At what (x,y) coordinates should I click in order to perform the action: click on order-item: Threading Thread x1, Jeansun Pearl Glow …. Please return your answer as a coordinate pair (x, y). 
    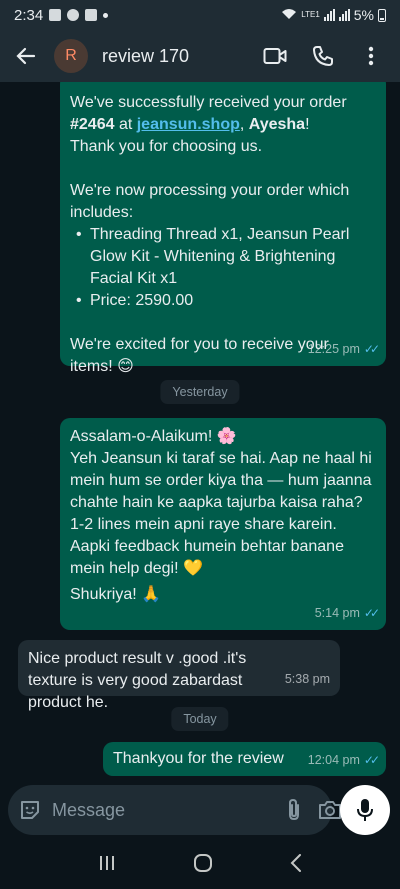
    Looking at the image, I should click on (223, 257).